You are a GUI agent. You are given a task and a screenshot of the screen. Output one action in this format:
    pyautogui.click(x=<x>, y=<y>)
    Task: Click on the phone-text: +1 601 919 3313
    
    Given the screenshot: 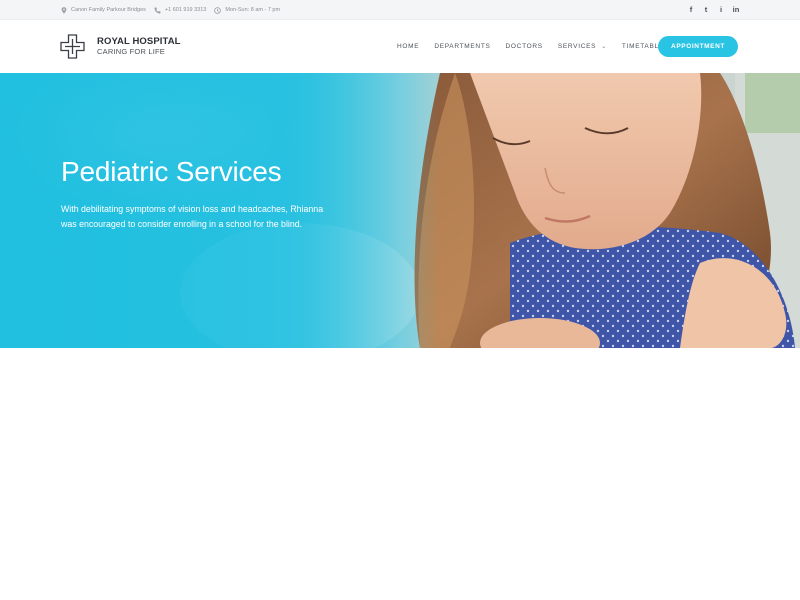 What is the action you would take?
    pyautogui.click(x=185, y=10)
    